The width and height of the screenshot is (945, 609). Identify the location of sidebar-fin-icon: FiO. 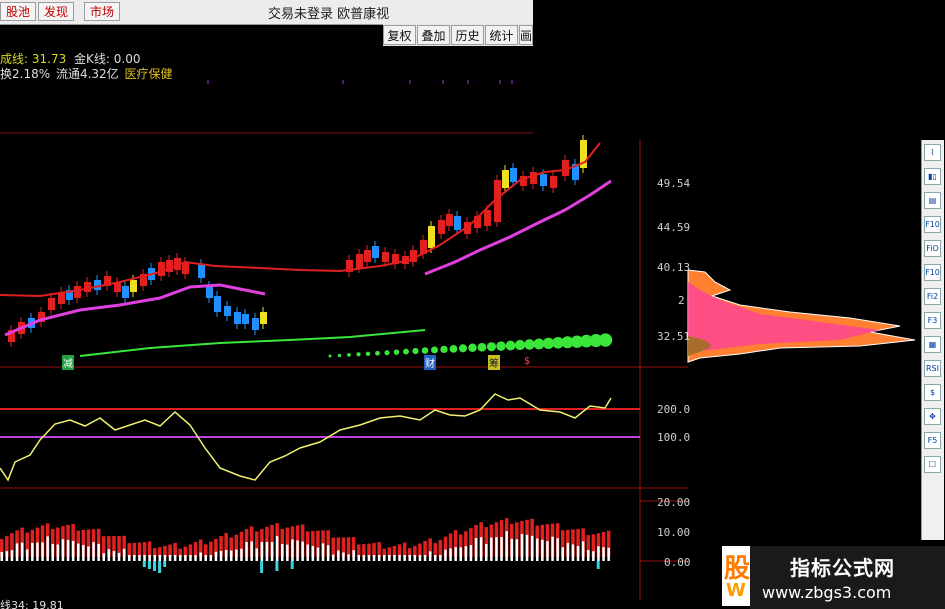
(932, 248).